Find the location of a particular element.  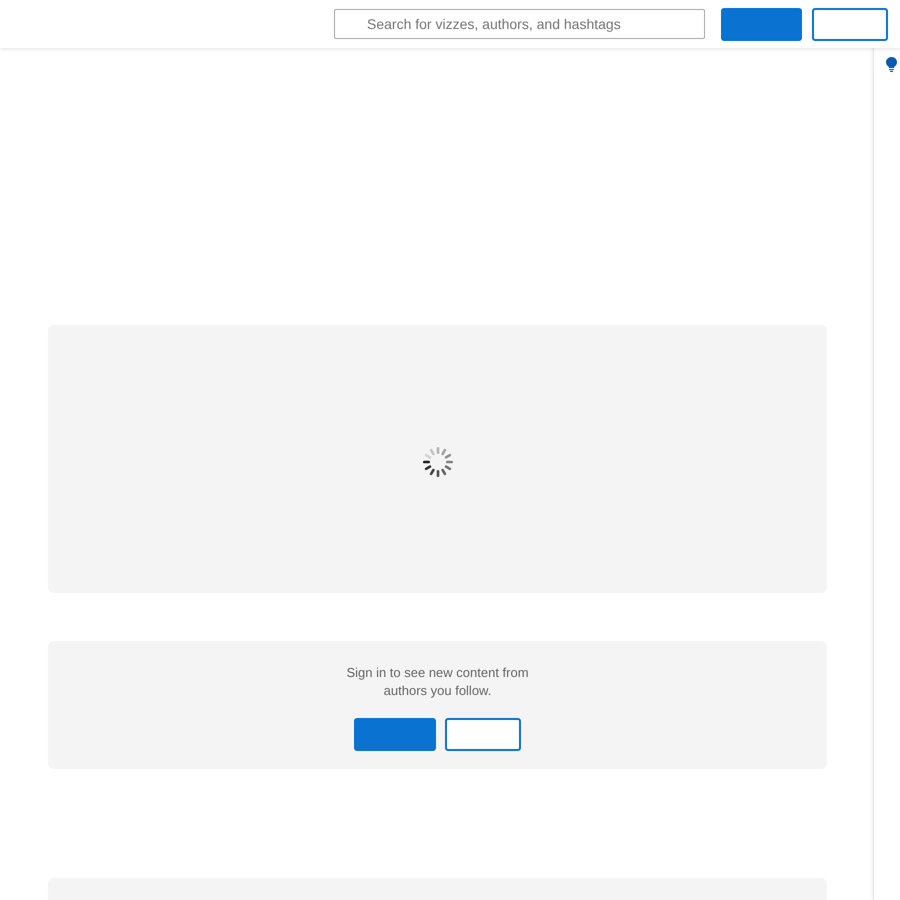

search-field: Search for vizzes, authors, and hashtags is located at coordinates (519, 24).